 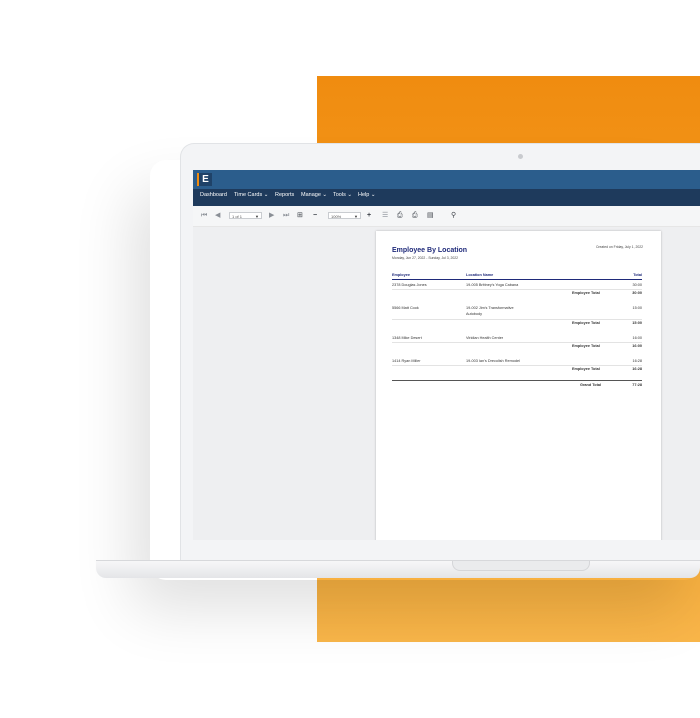 I want to click on employee-cell: 1348 Mike Desert, so click(x=407, y=338).